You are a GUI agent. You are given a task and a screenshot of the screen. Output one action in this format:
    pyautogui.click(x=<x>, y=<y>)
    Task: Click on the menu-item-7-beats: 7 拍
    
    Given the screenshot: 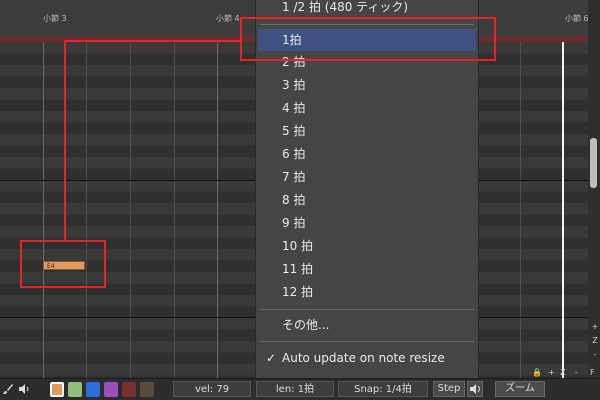 What is the action you would take?
    pyautogui.click(x=367, y=177)
    